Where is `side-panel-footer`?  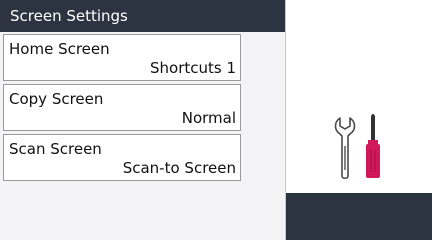
side-panel-footer is located at coordinates (359, 216).